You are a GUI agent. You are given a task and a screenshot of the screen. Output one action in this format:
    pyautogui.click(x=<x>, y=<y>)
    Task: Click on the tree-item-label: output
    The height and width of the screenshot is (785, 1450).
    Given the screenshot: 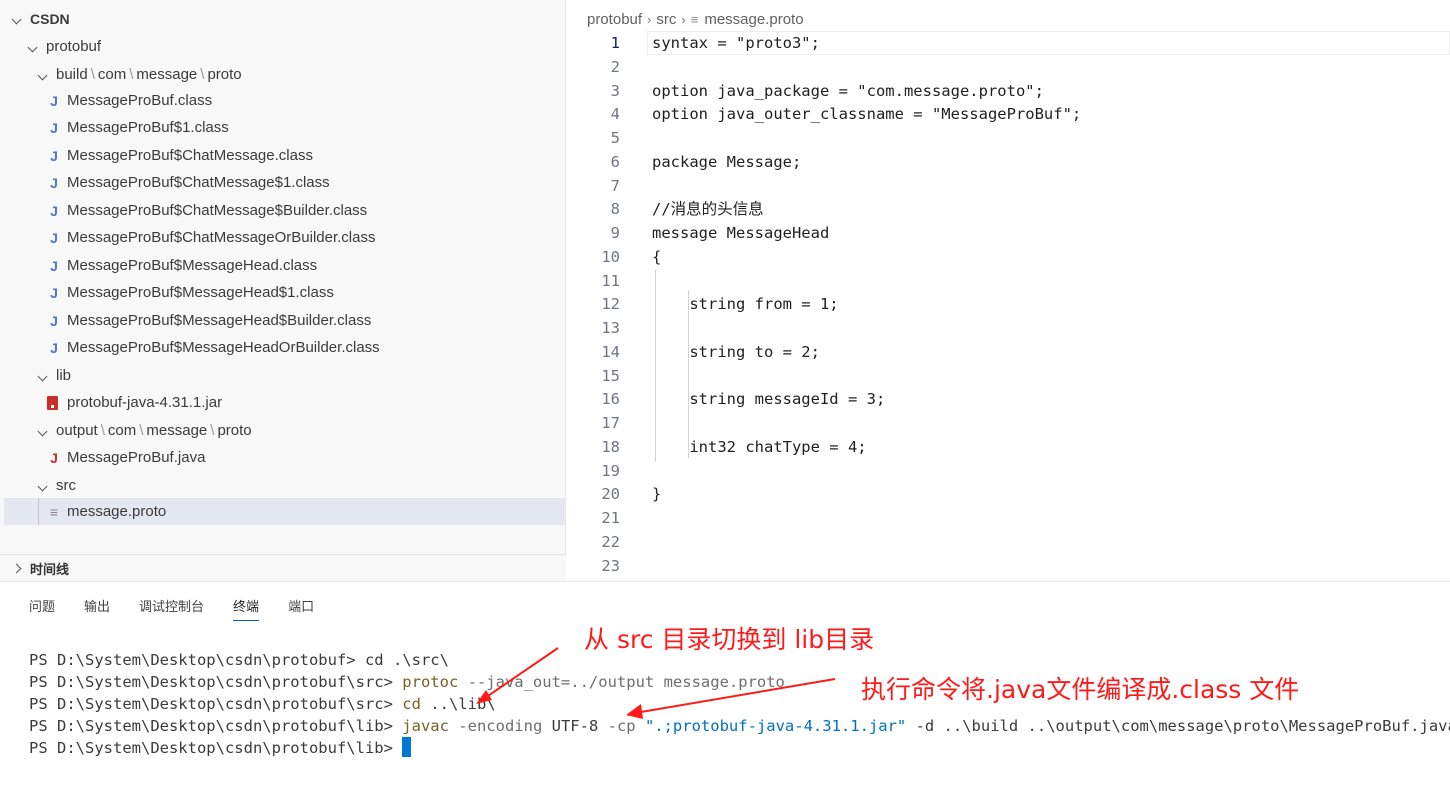 What is the action you would take?
    pyautogui.click(x=77, y=430)
    